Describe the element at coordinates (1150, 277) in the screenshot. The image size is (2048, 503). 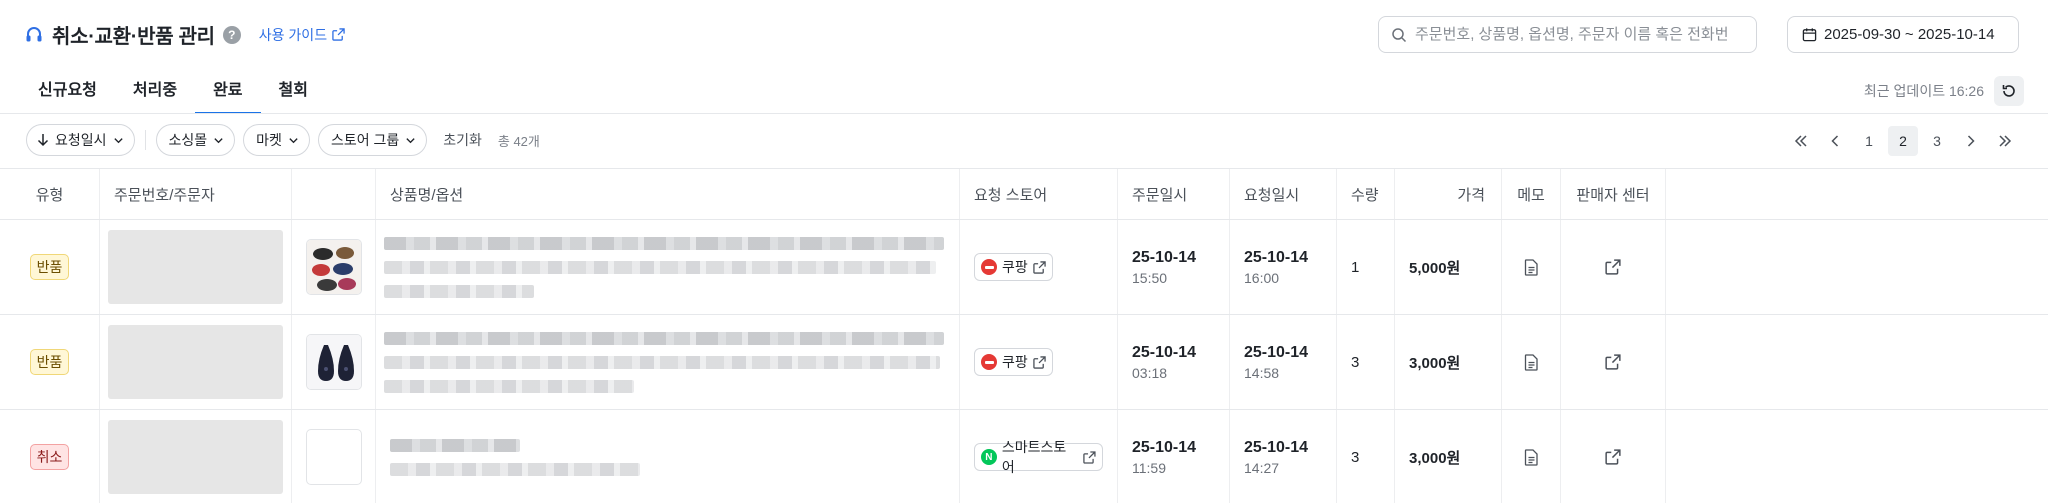
I see `order-time: 15:50` at that location.